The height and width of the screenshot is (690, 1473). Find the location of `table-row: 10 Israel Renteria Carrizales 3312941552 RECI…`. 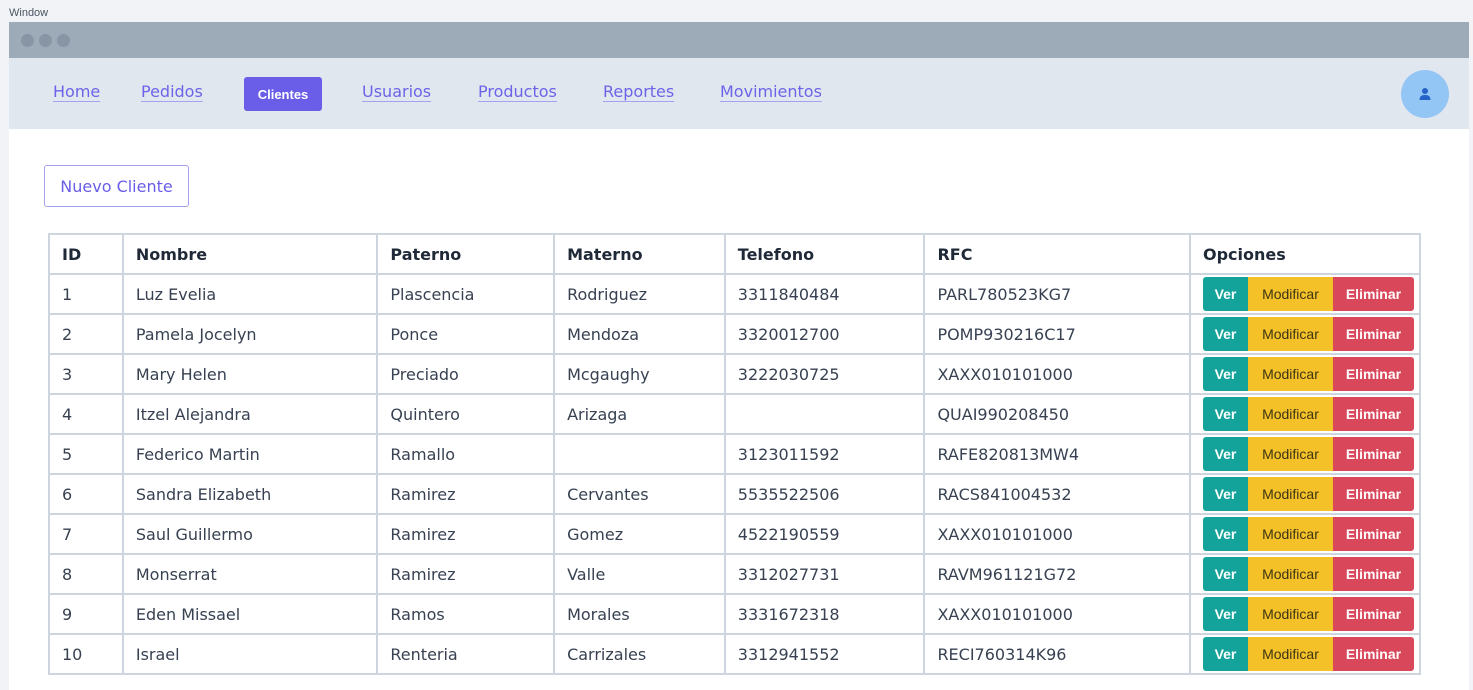

table-row: 10 Israel Renteria Carrizales 3312941552 RECI… is located at coordinates (735, 654).